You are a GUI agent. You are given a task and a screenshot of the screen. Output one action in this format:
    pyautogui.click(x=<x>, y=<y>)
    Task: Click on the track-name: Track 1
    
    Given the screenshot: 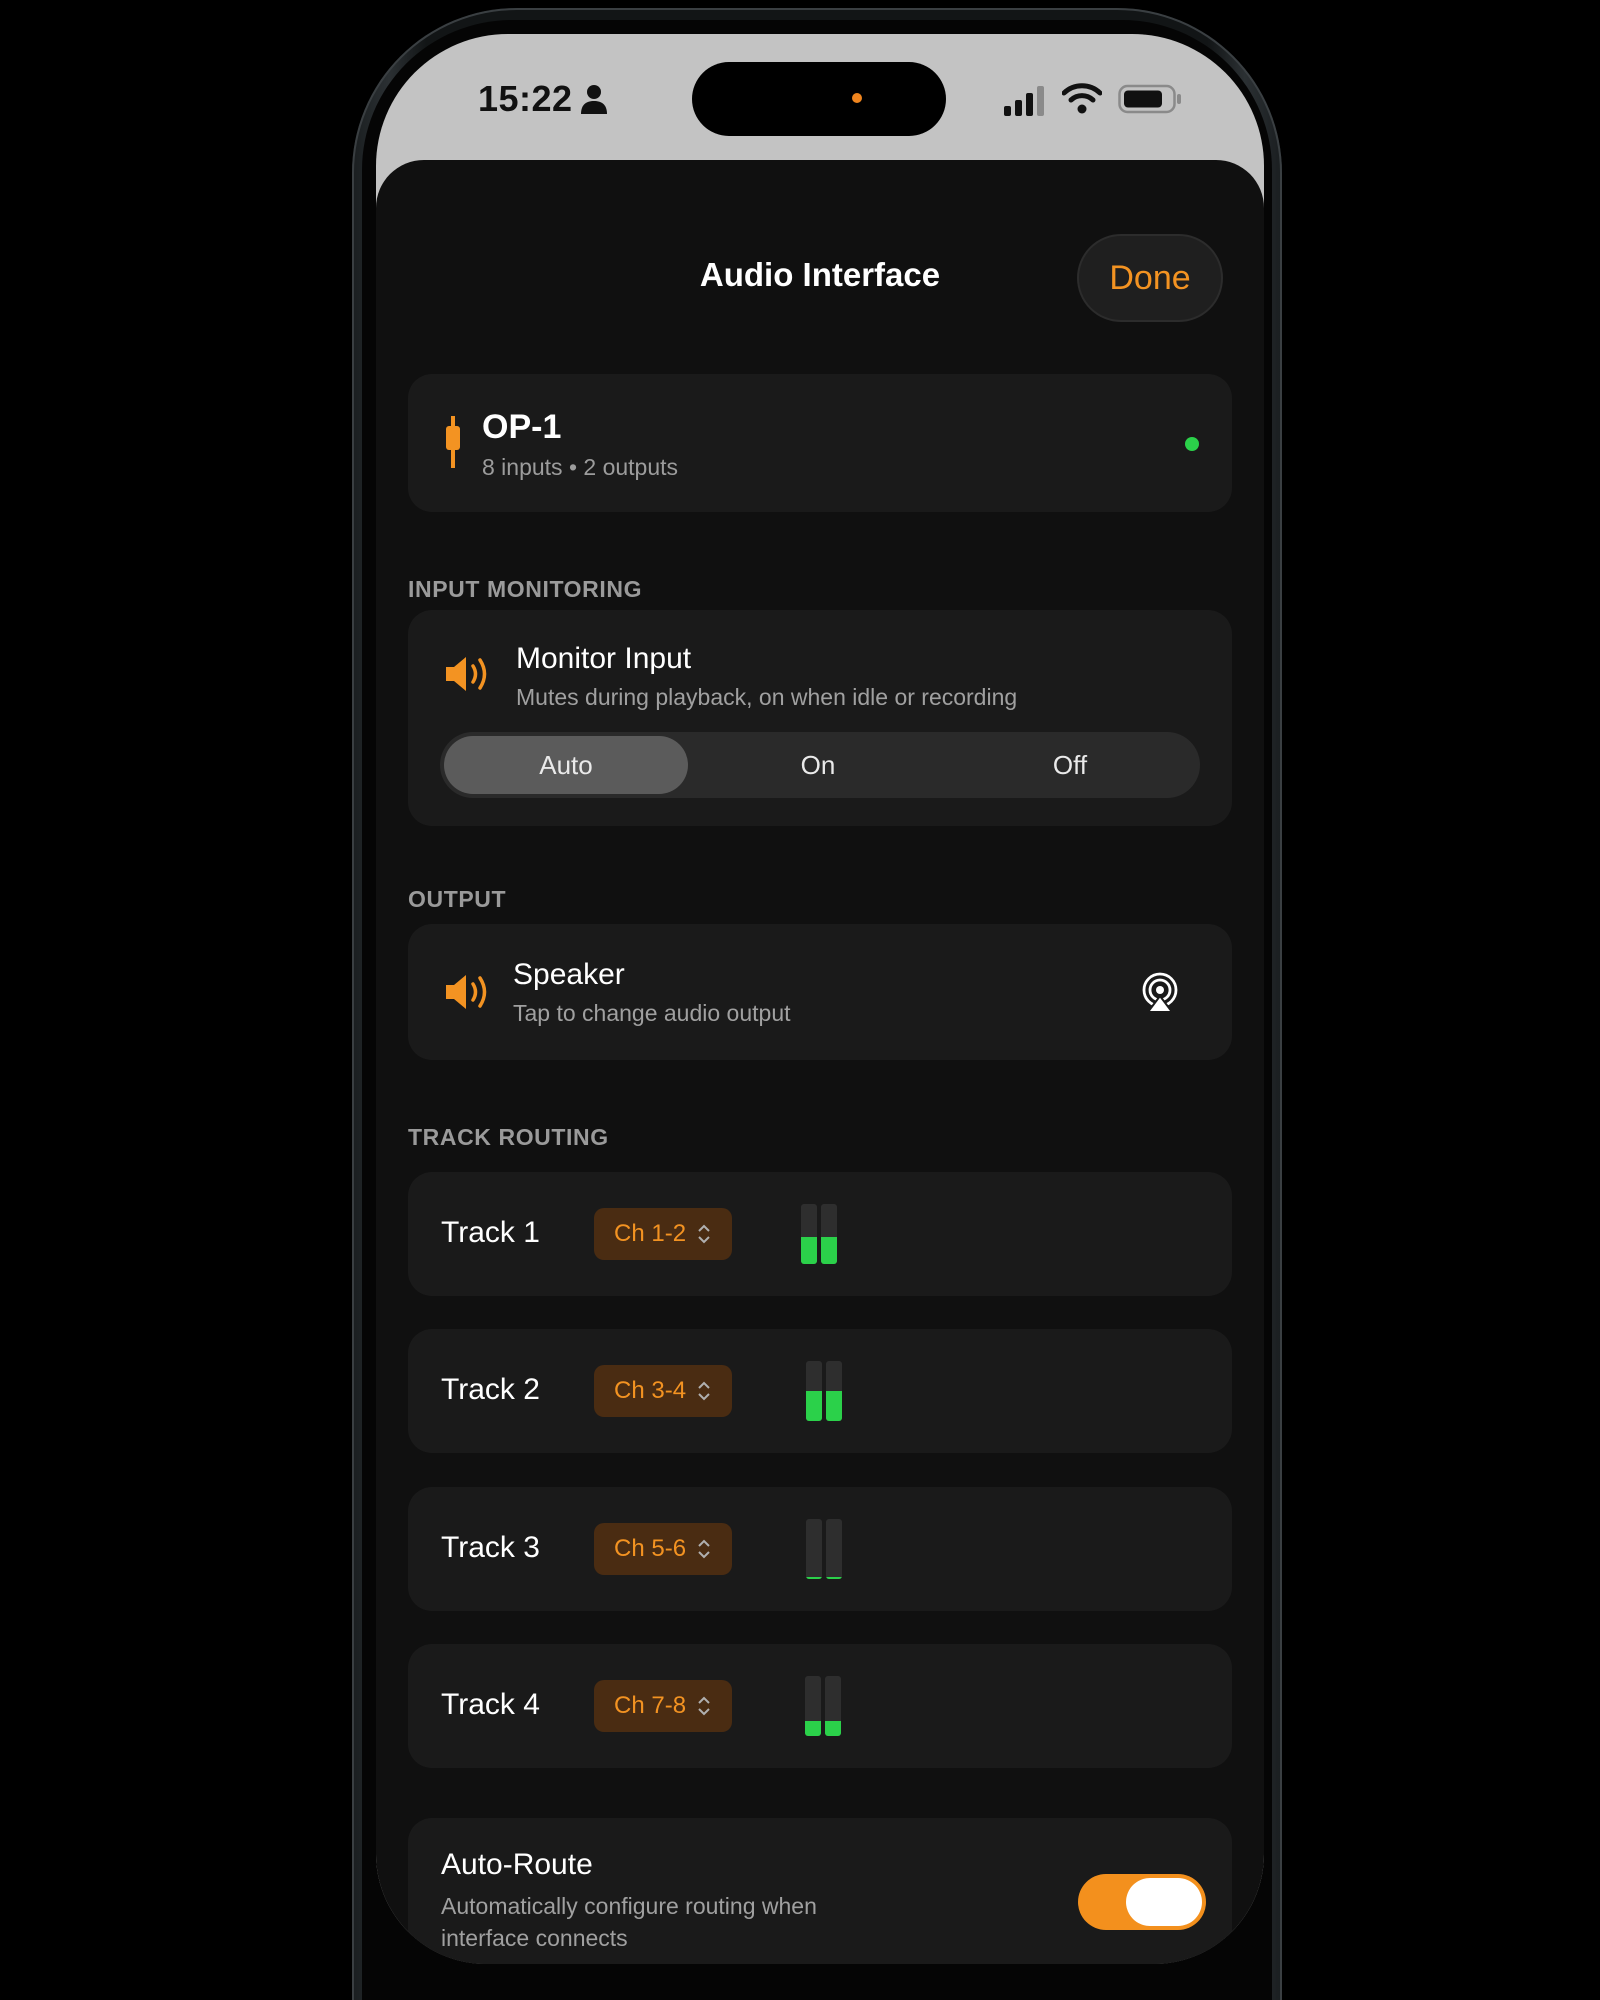 What is the action you would take?
    pyautogui.click(x=490, y=1232)
    